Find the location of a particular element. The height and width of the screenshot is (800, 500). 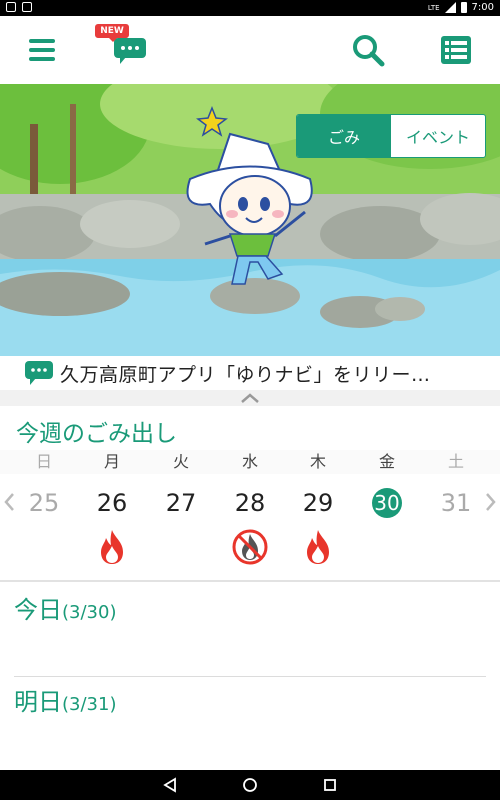

search-icon is located at coordinates (369, 51).